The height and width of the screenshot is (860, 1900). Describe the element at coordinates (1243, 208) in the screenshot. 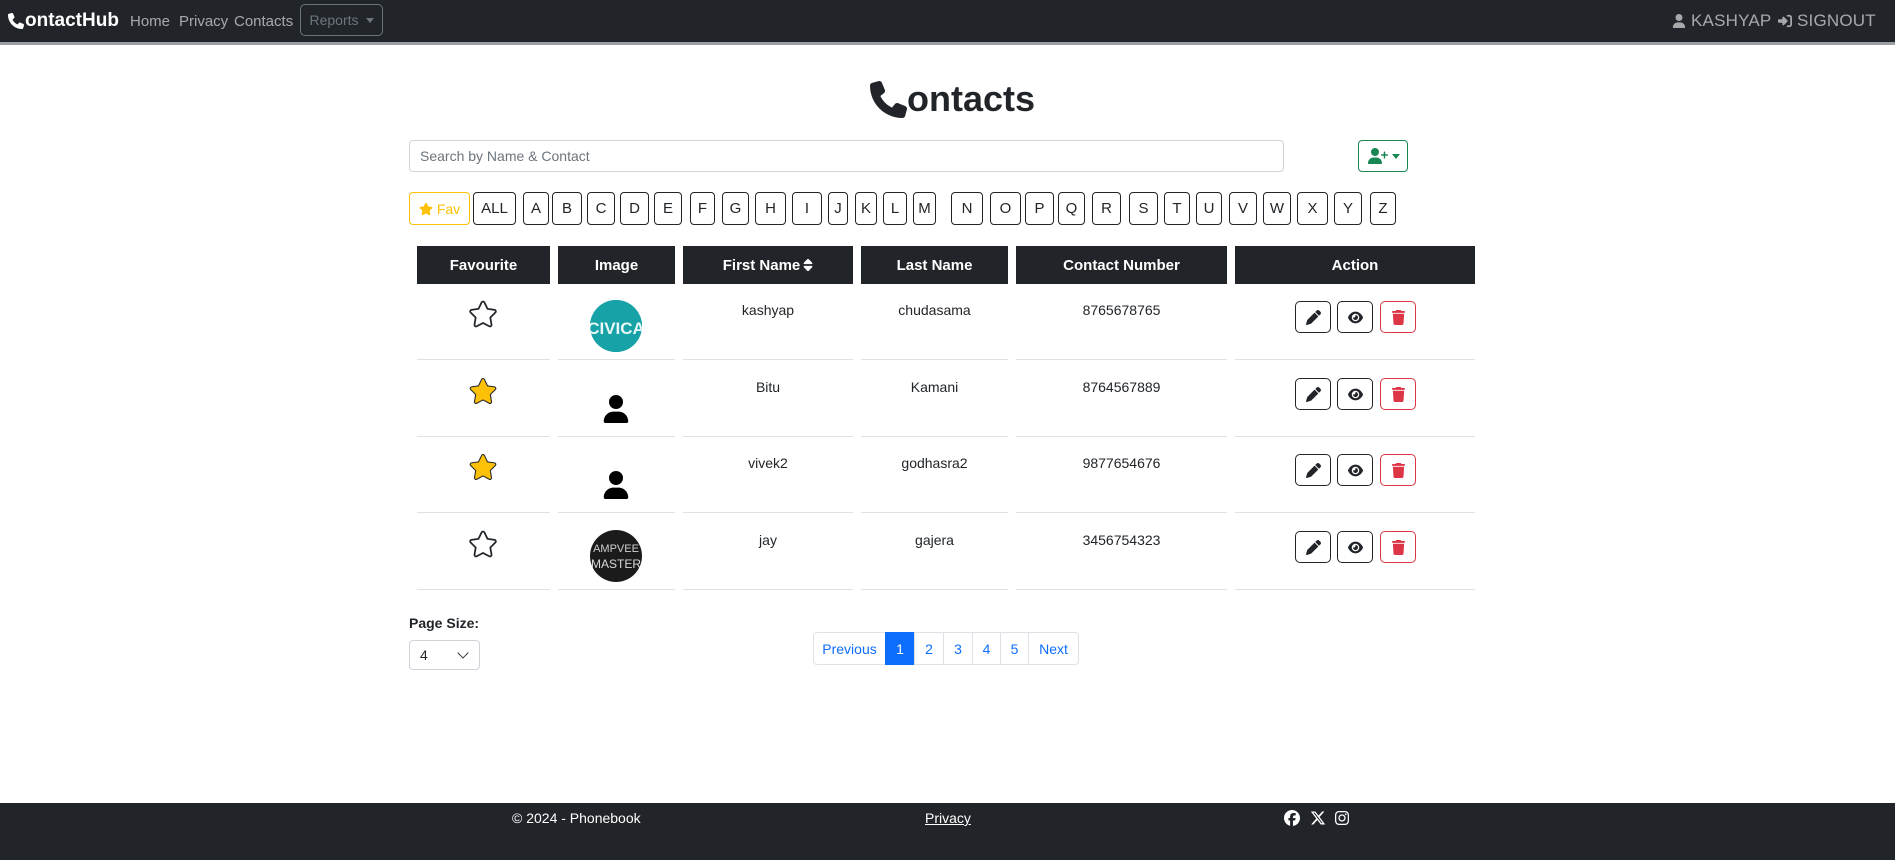

I see `filter-letter-v: V` at that location.